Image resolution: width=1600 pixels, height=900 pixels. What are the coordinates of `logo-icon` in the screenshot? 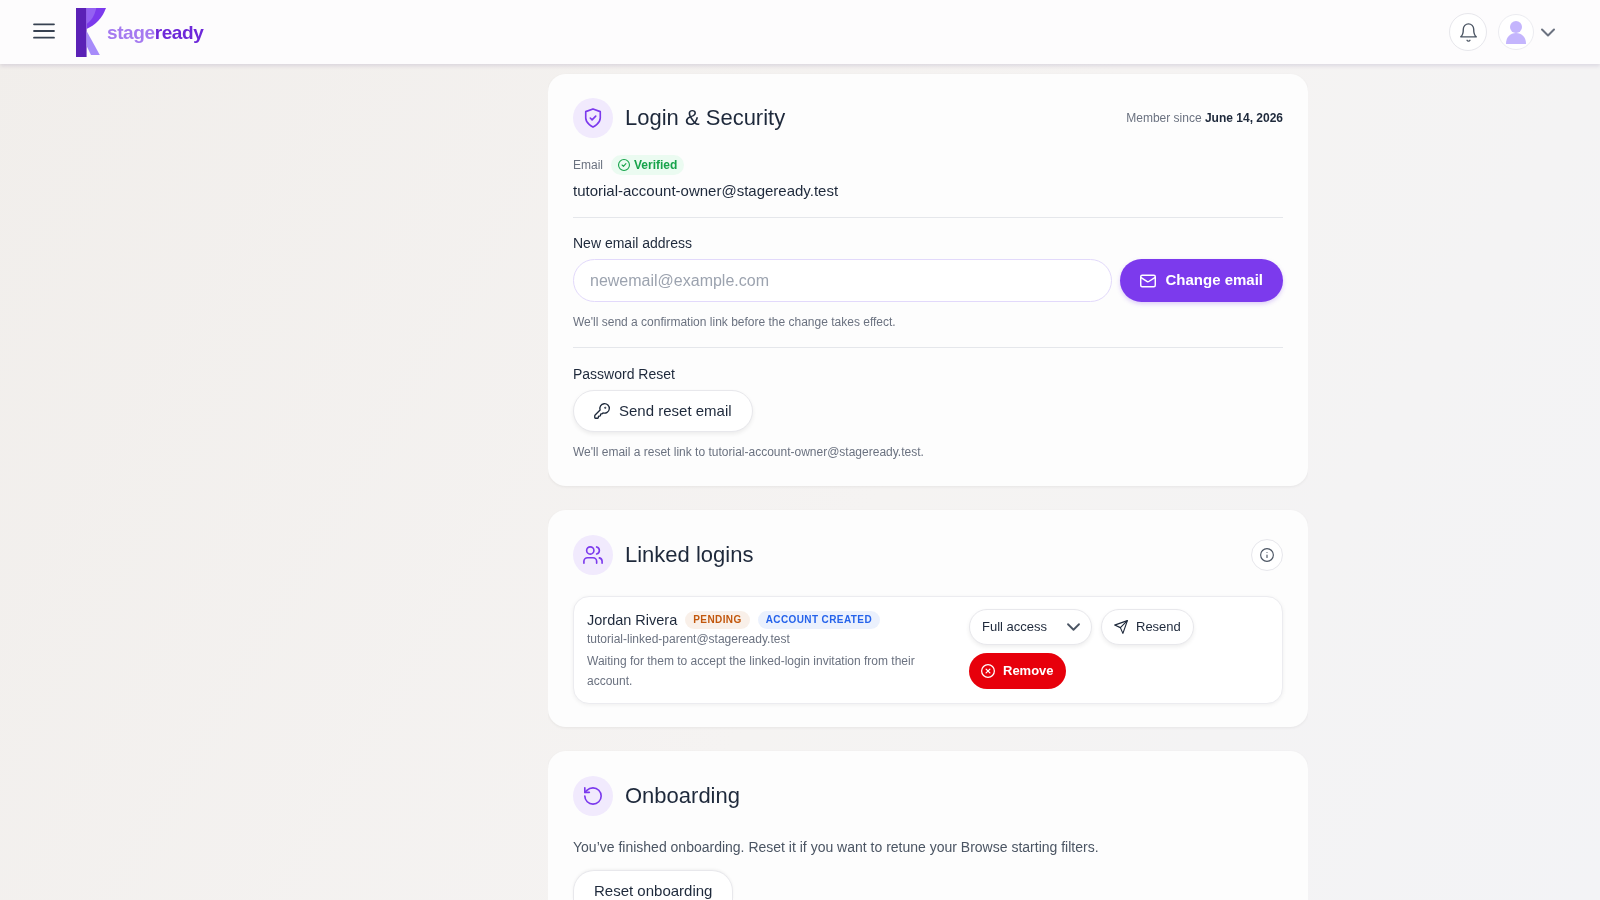 It's located at (91, 32).